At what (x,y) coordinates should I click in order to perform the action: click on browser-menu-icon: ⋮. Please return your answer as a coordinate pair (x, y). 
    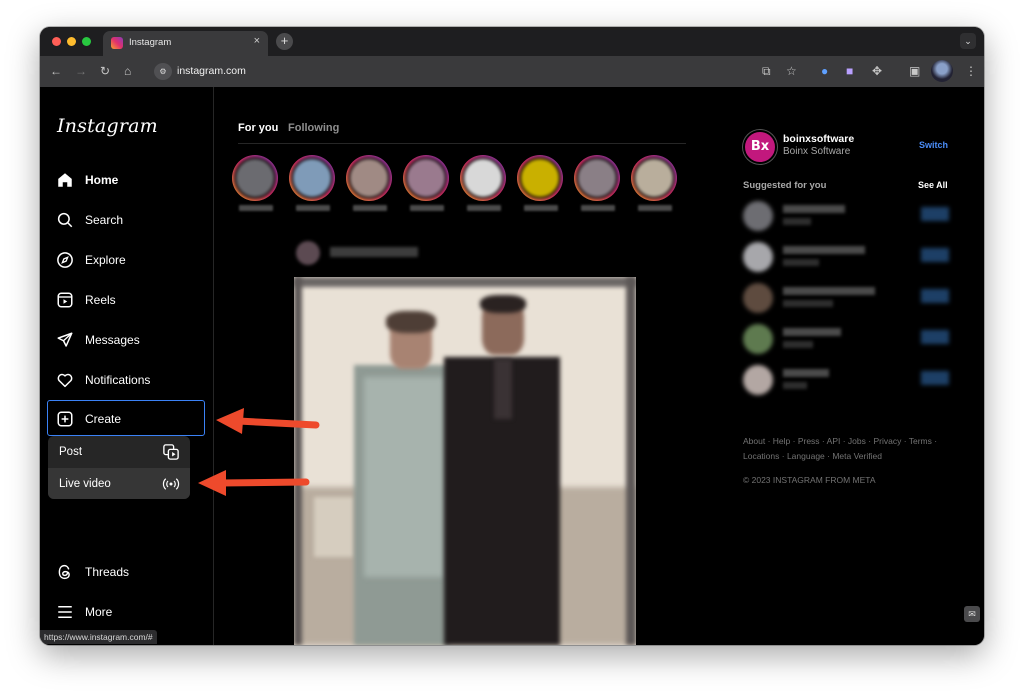
    Looking at the image, I should click on (971, 71).